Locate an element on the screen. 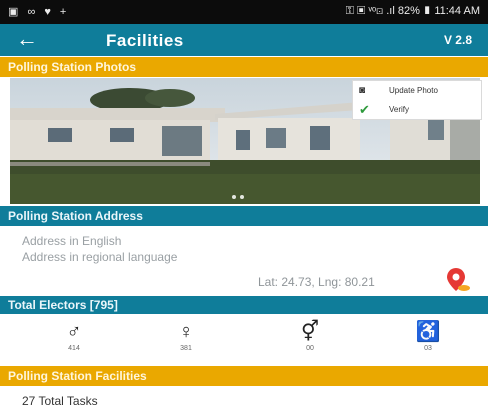 The width and height of the screenshot is (488, 408). photo-actions-menu: ◙ Update Photo ✔ Verify is located at coordinates (417, 100).